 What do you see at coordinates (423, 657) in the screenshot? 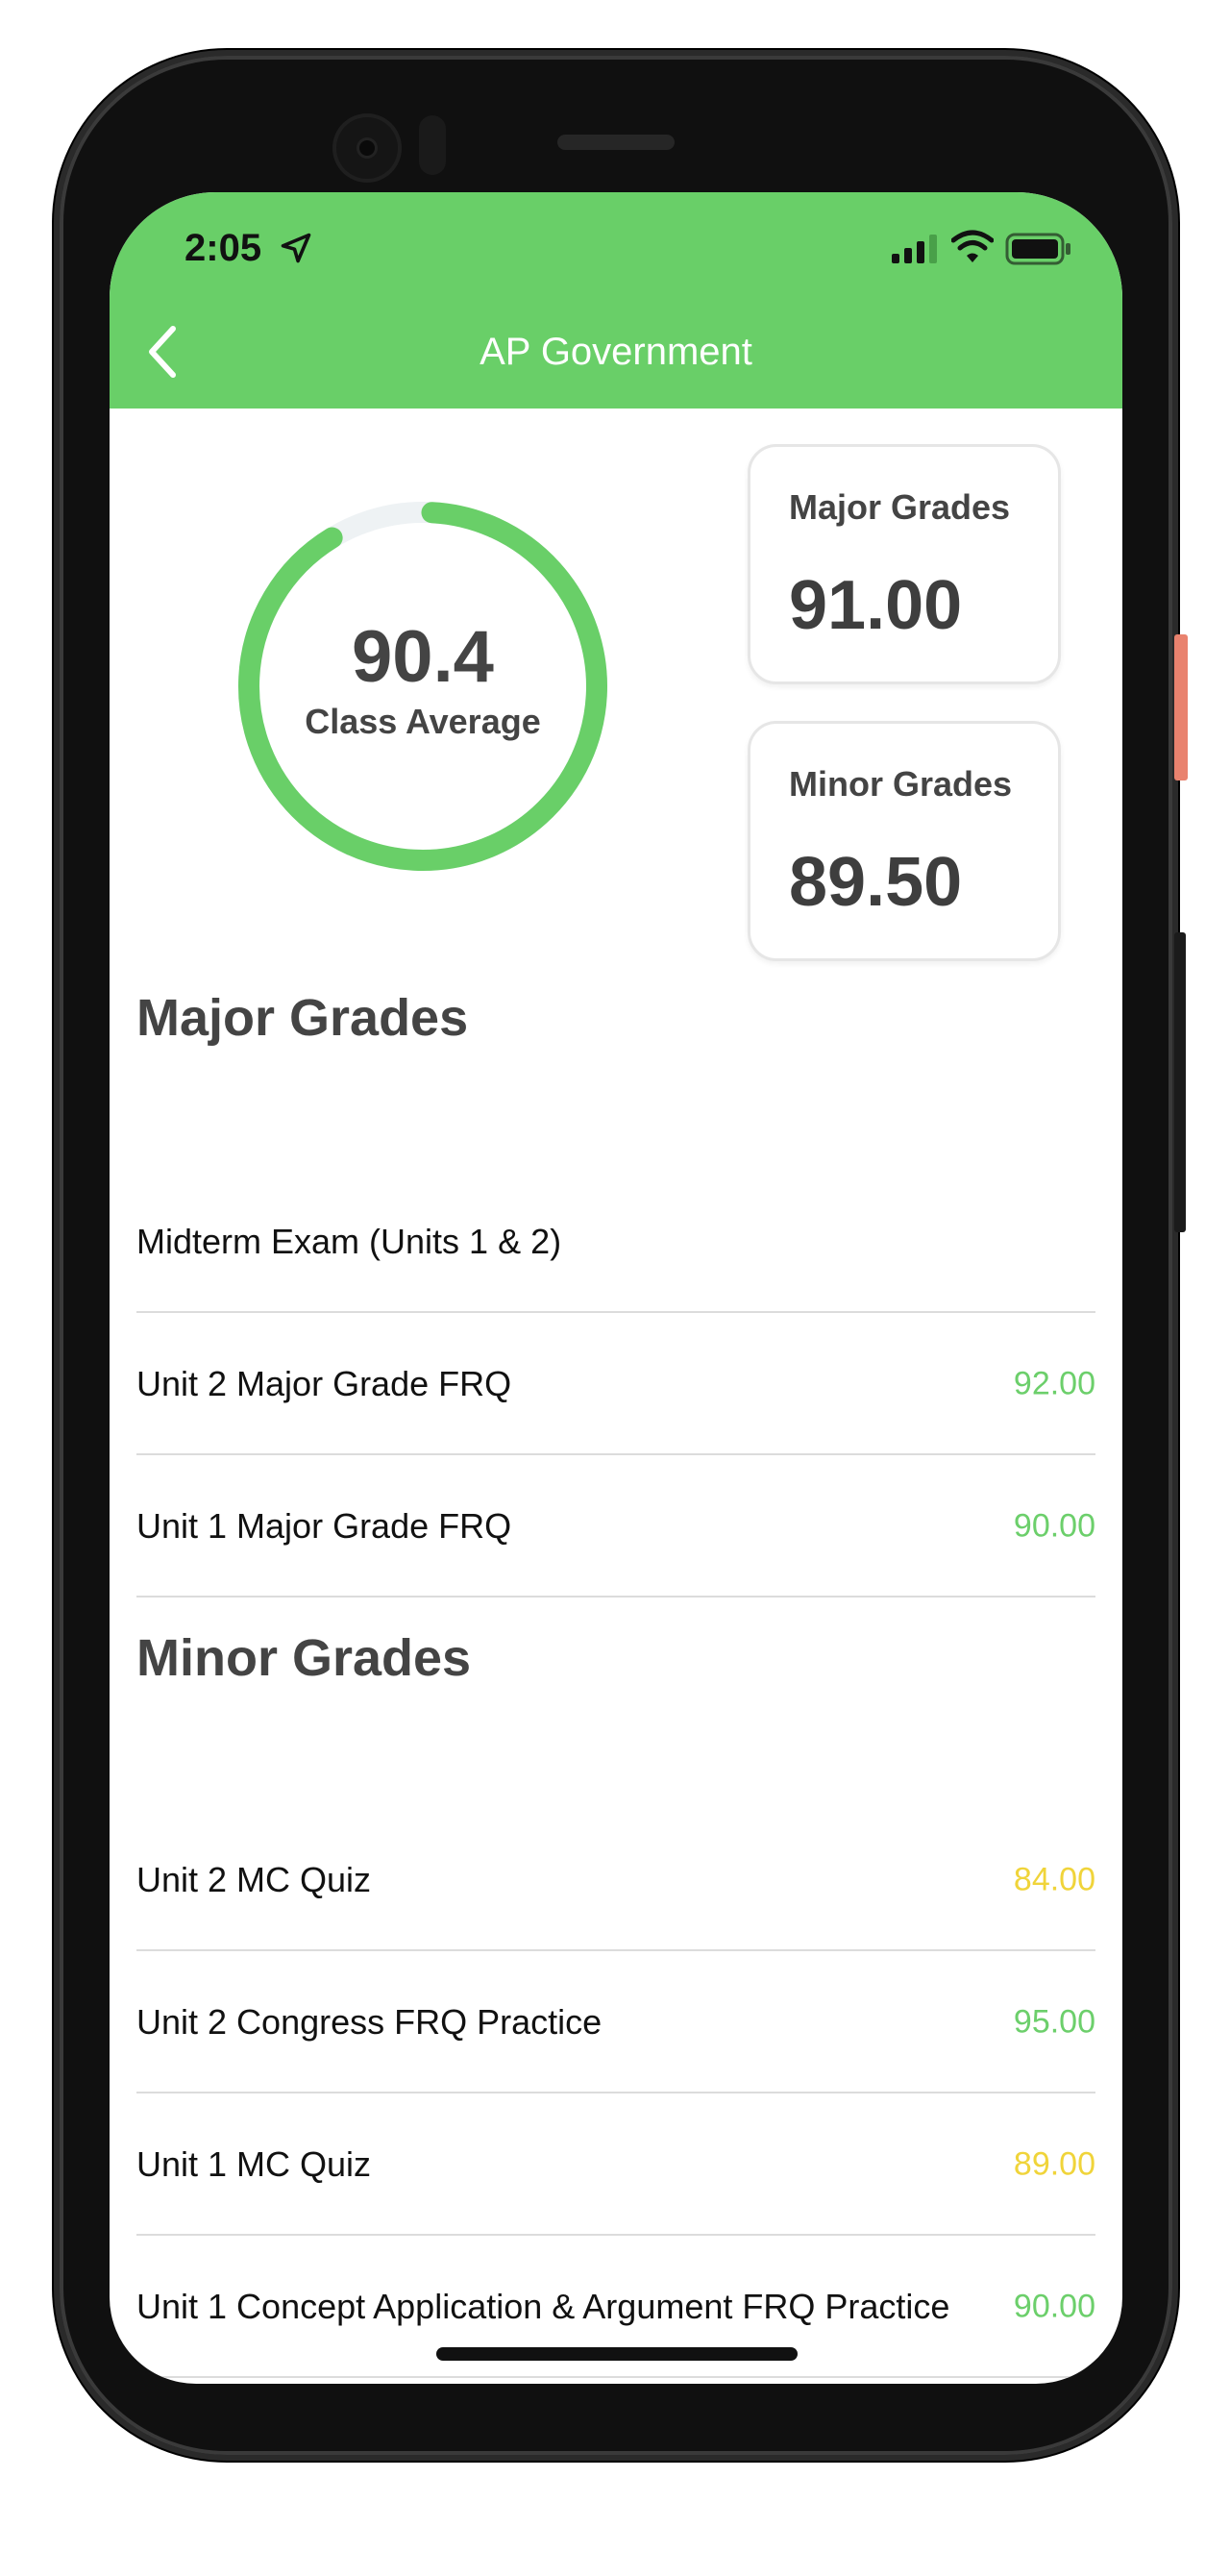
I see `class-average-value: 90.4` at bounding box center [423, 657].